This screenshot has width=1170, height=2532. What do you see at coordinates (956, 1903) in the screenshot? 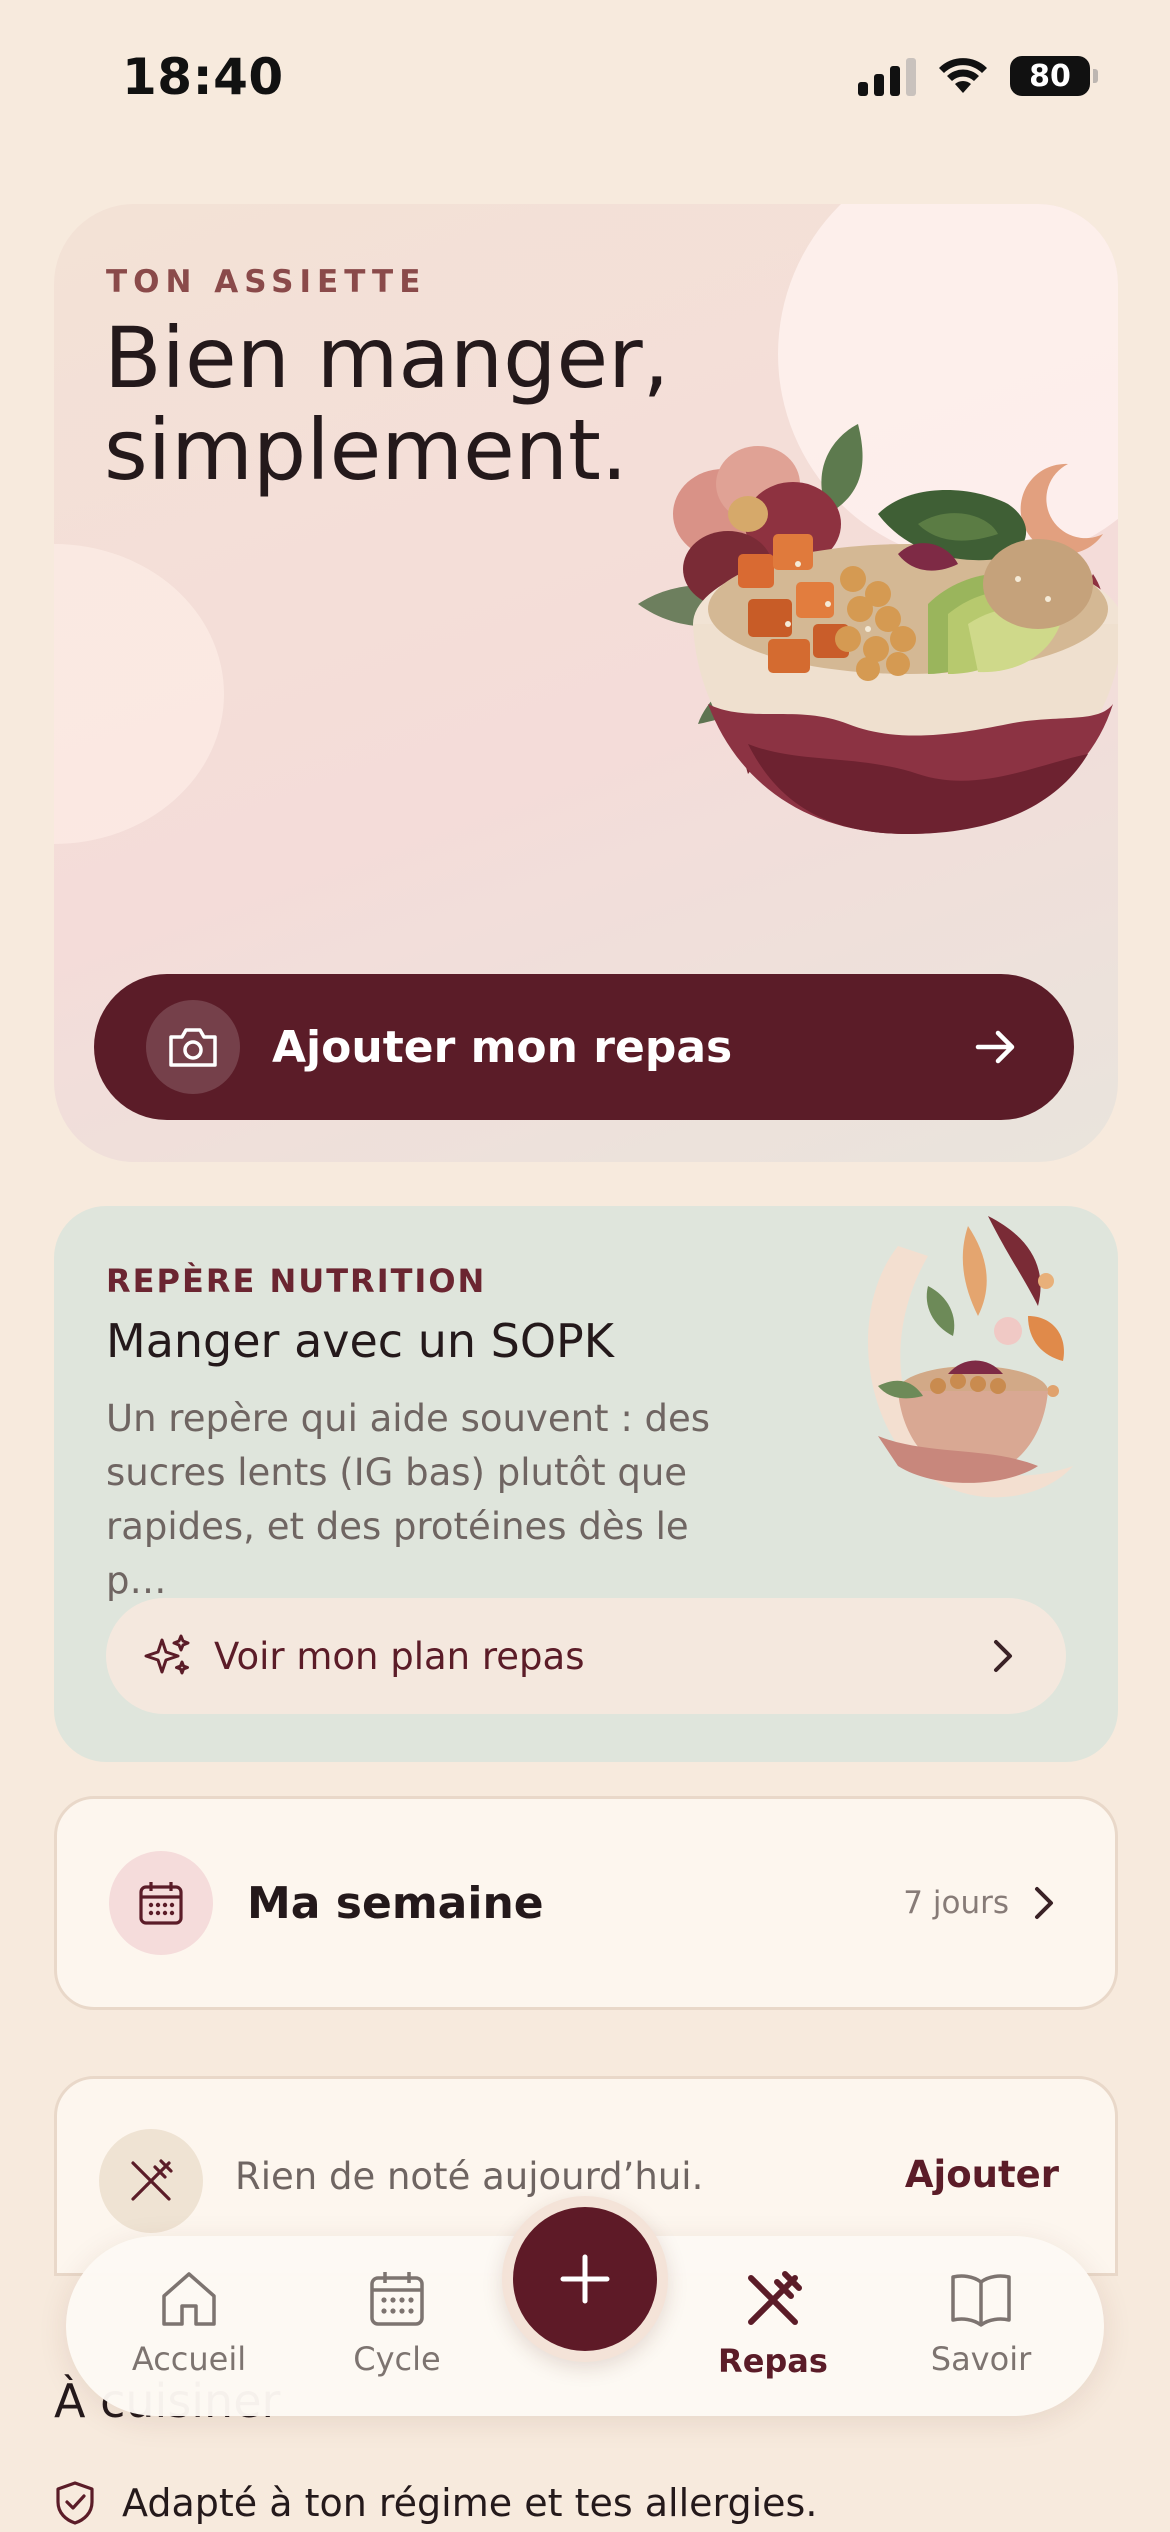
I see `week-meta: 7 jours` at bounding box center [956, 1903].